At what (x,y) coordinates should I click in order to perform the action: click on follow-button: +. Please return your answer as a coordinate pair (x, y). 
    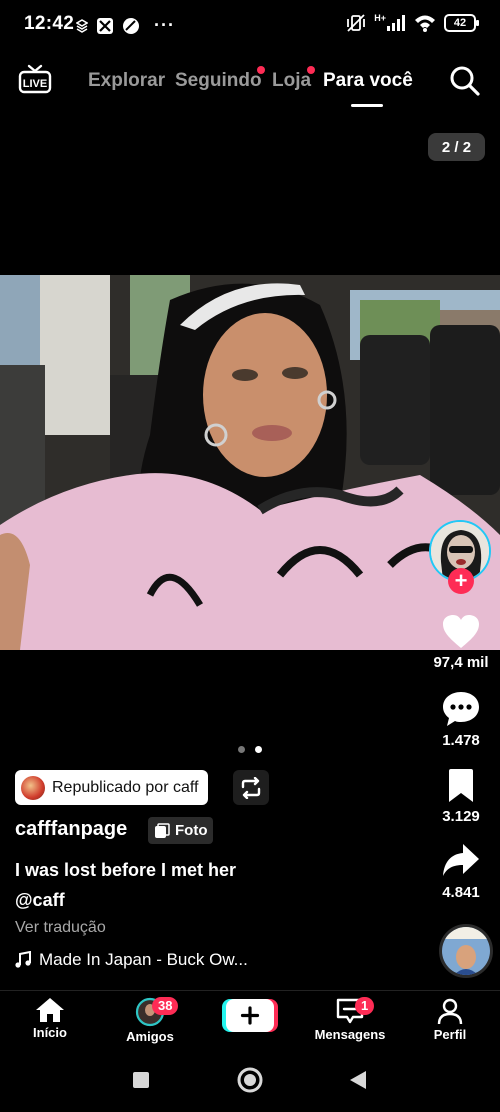
    Looking at the image, I should click on (461, 581).